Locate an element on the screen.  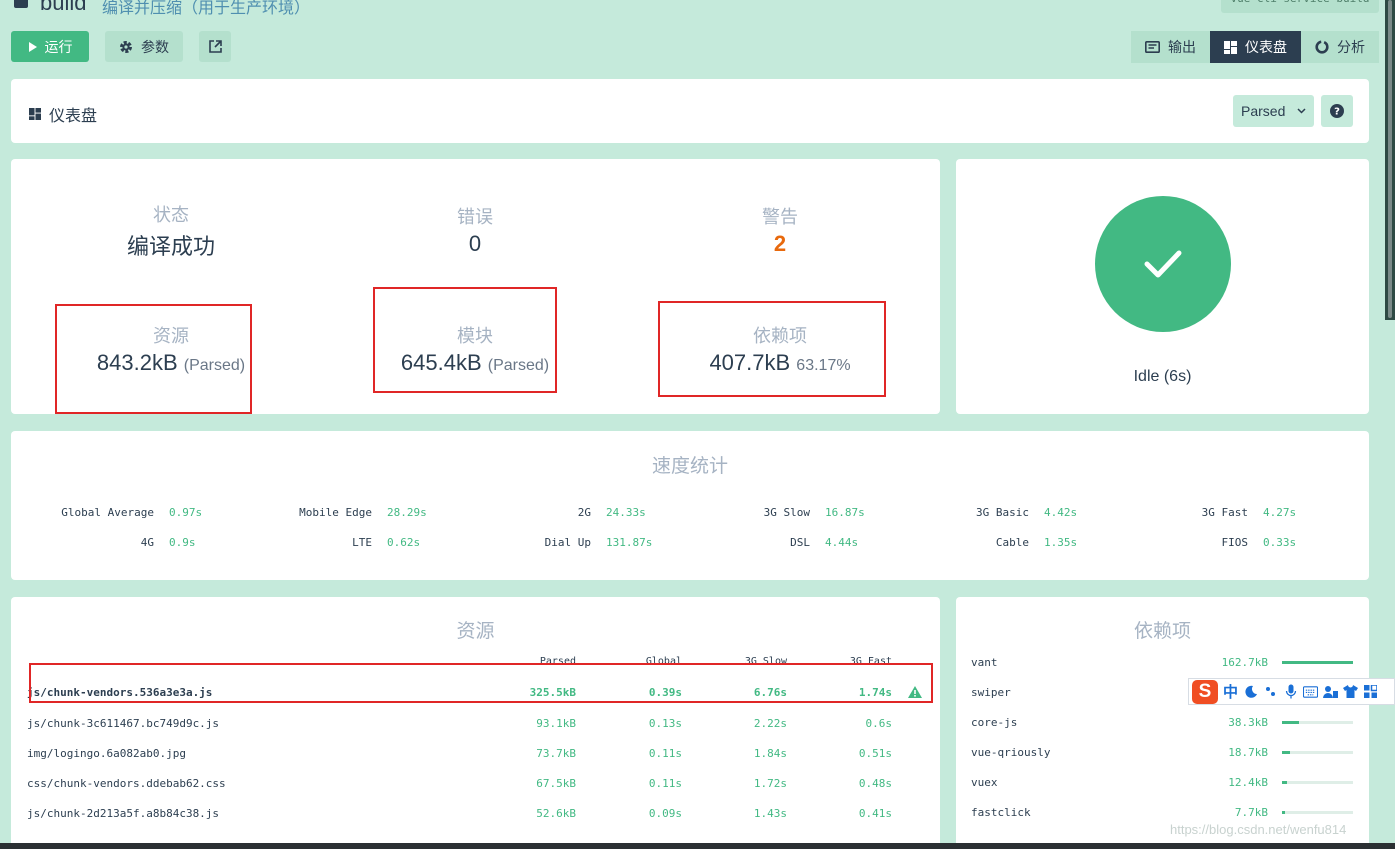
asset-global: 0.09s is located at coordinates (665, 813).